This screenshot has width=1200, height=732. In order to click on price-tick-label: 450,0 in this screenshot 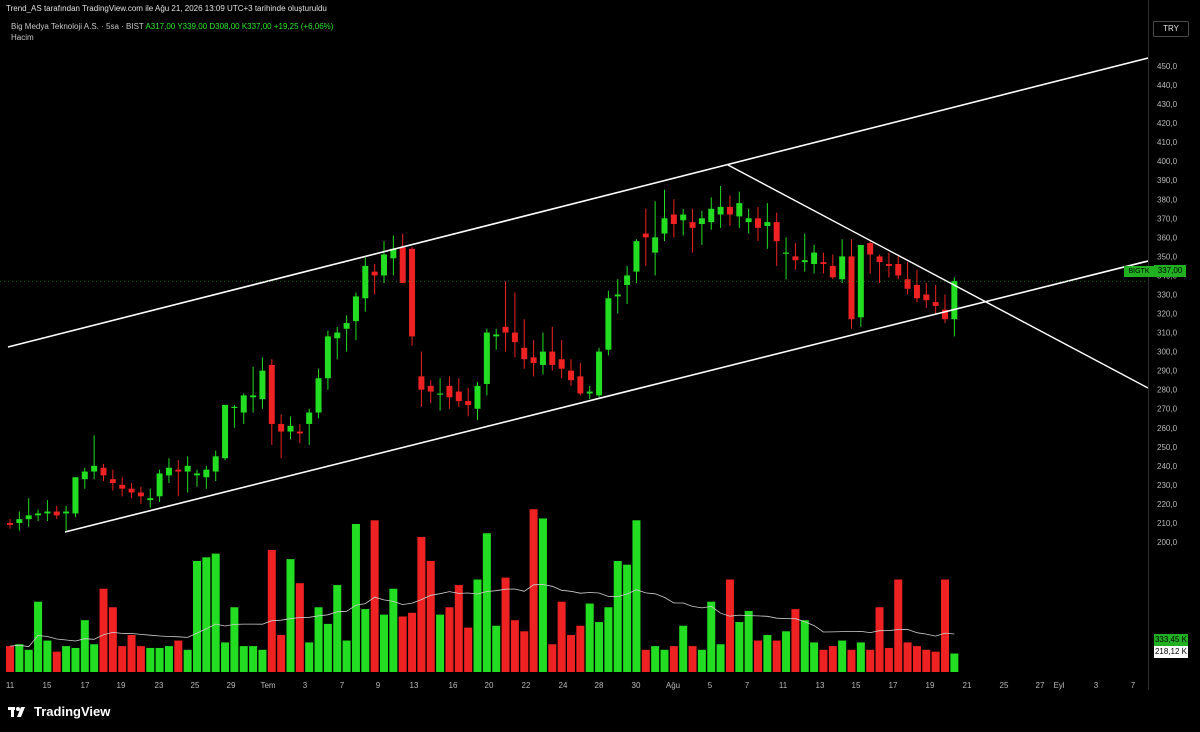, I will do `click(1167, 66)`.